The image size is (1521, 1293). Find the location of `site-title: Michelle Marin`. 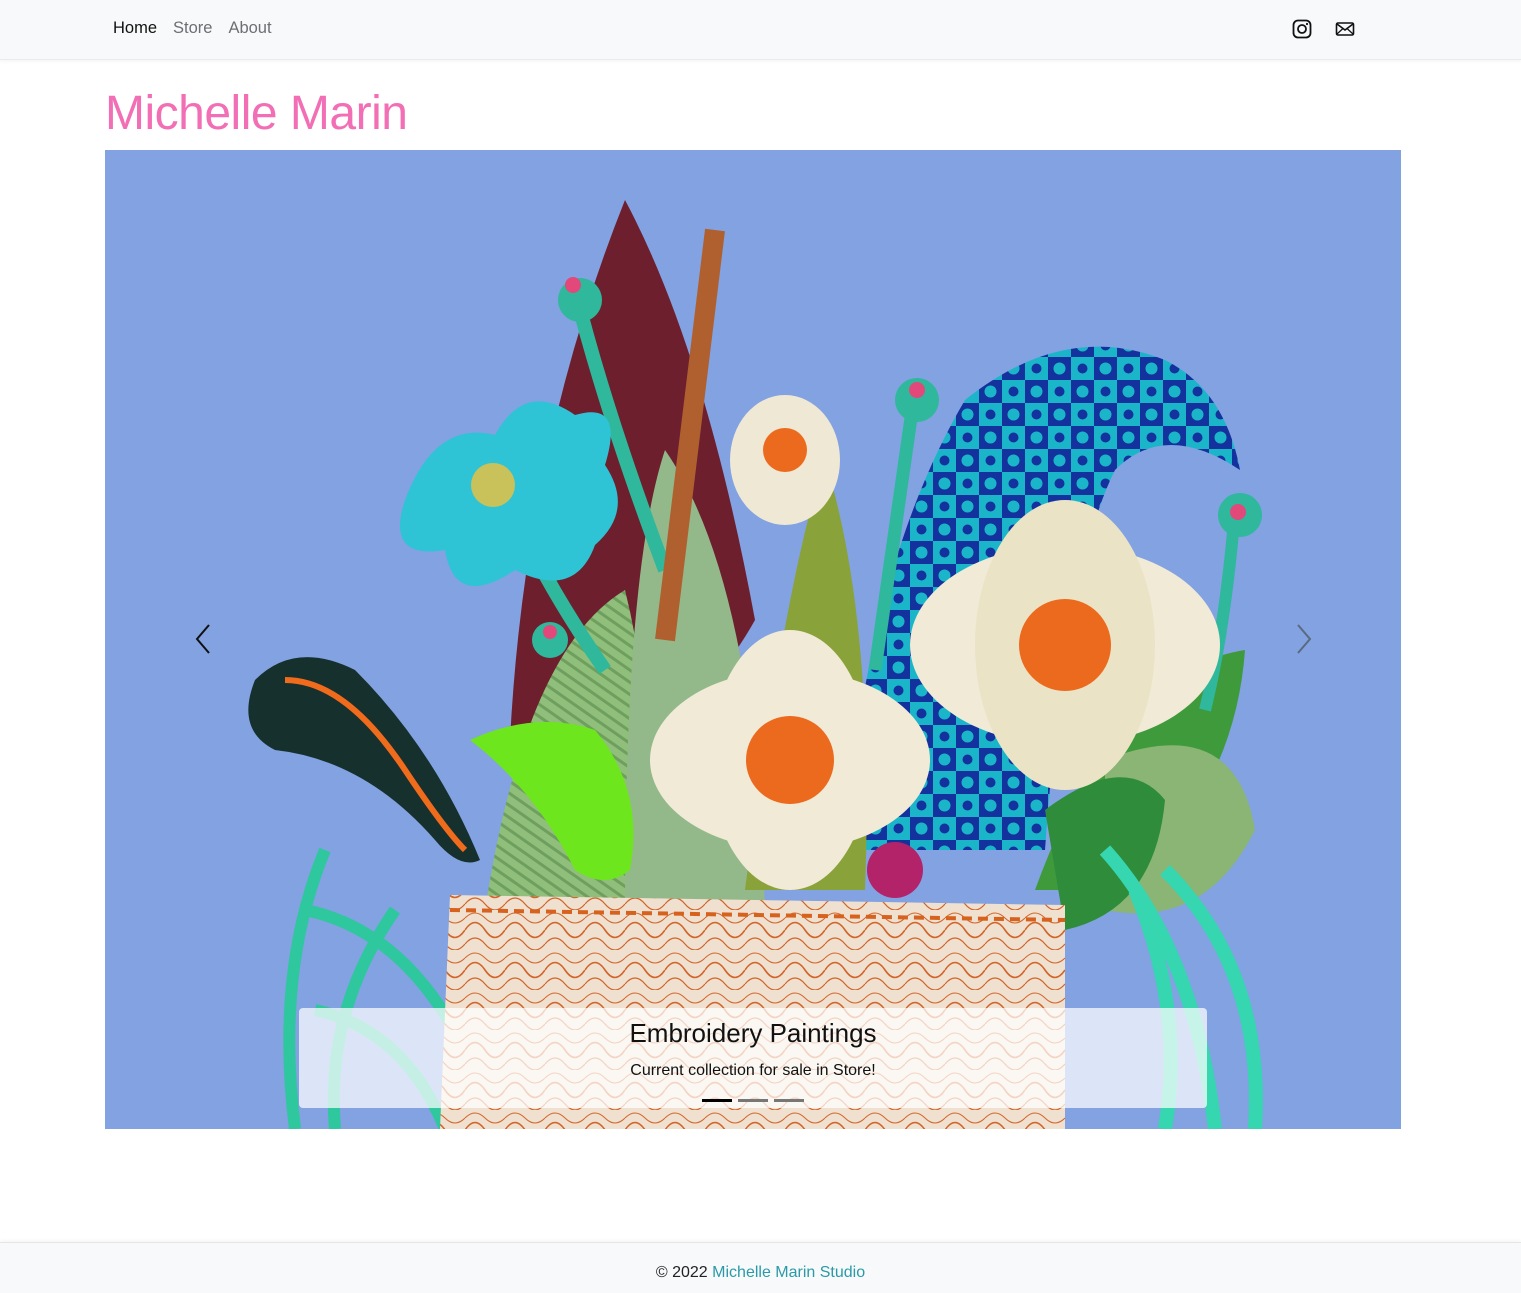

site-title: Michelle Marin is located at coordinates (256, 113).